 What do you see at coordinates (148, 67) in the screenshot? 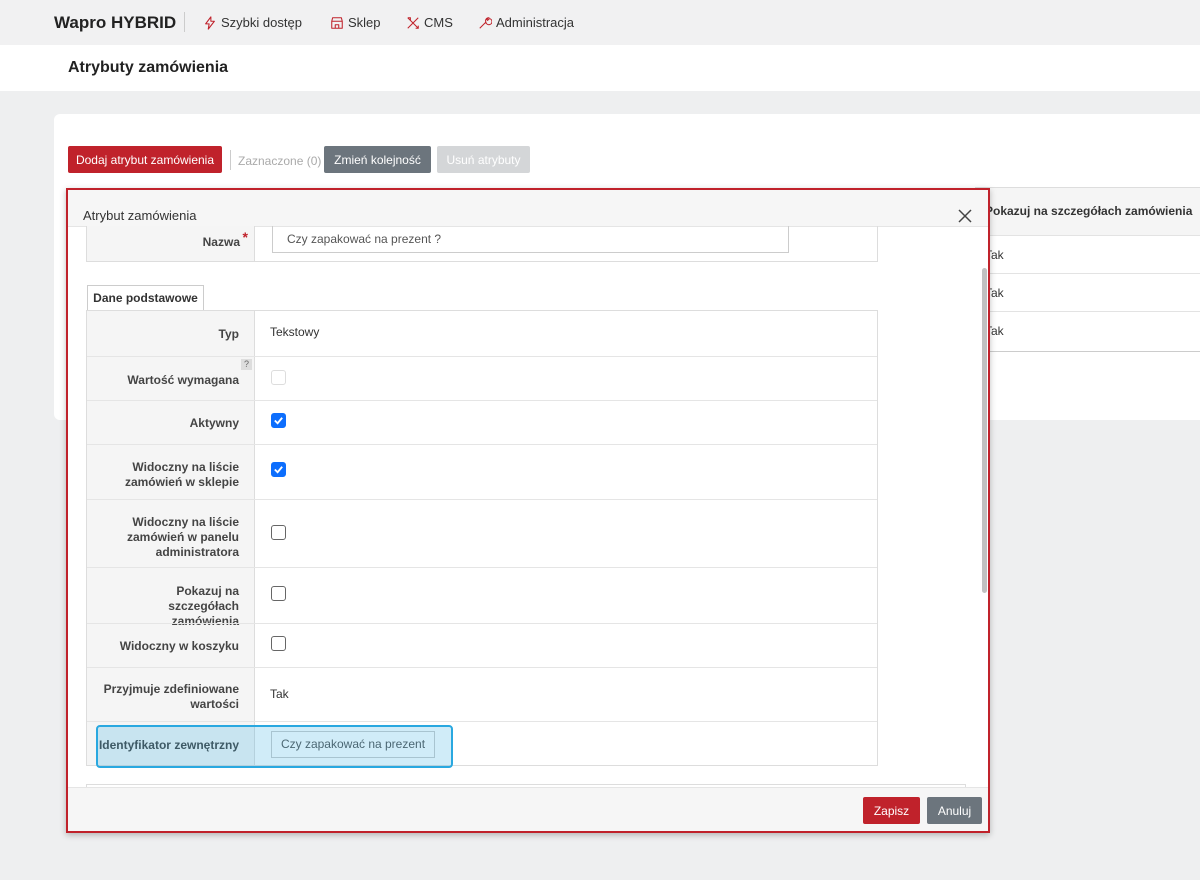
I see `page-title: Atrybuty zamówienia` at bounding box center [148, 67].